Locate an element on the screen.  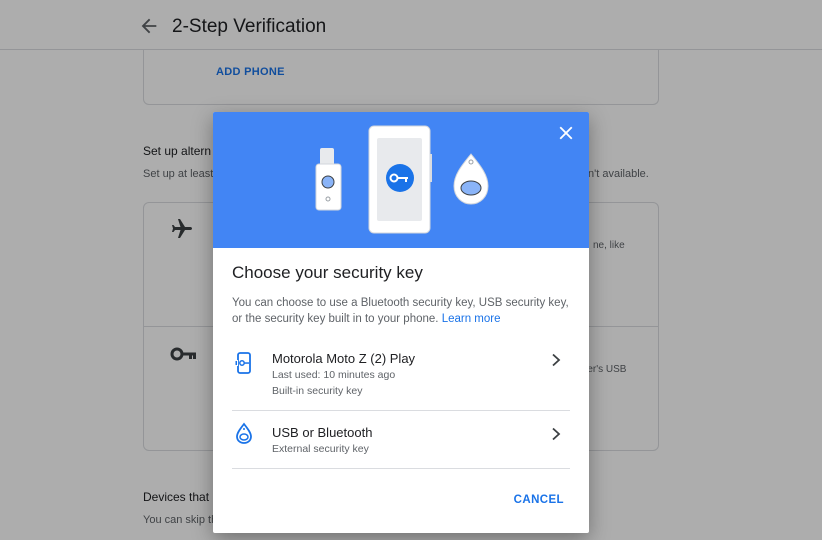
phone-key-icon is located at coordinates (243, 363).